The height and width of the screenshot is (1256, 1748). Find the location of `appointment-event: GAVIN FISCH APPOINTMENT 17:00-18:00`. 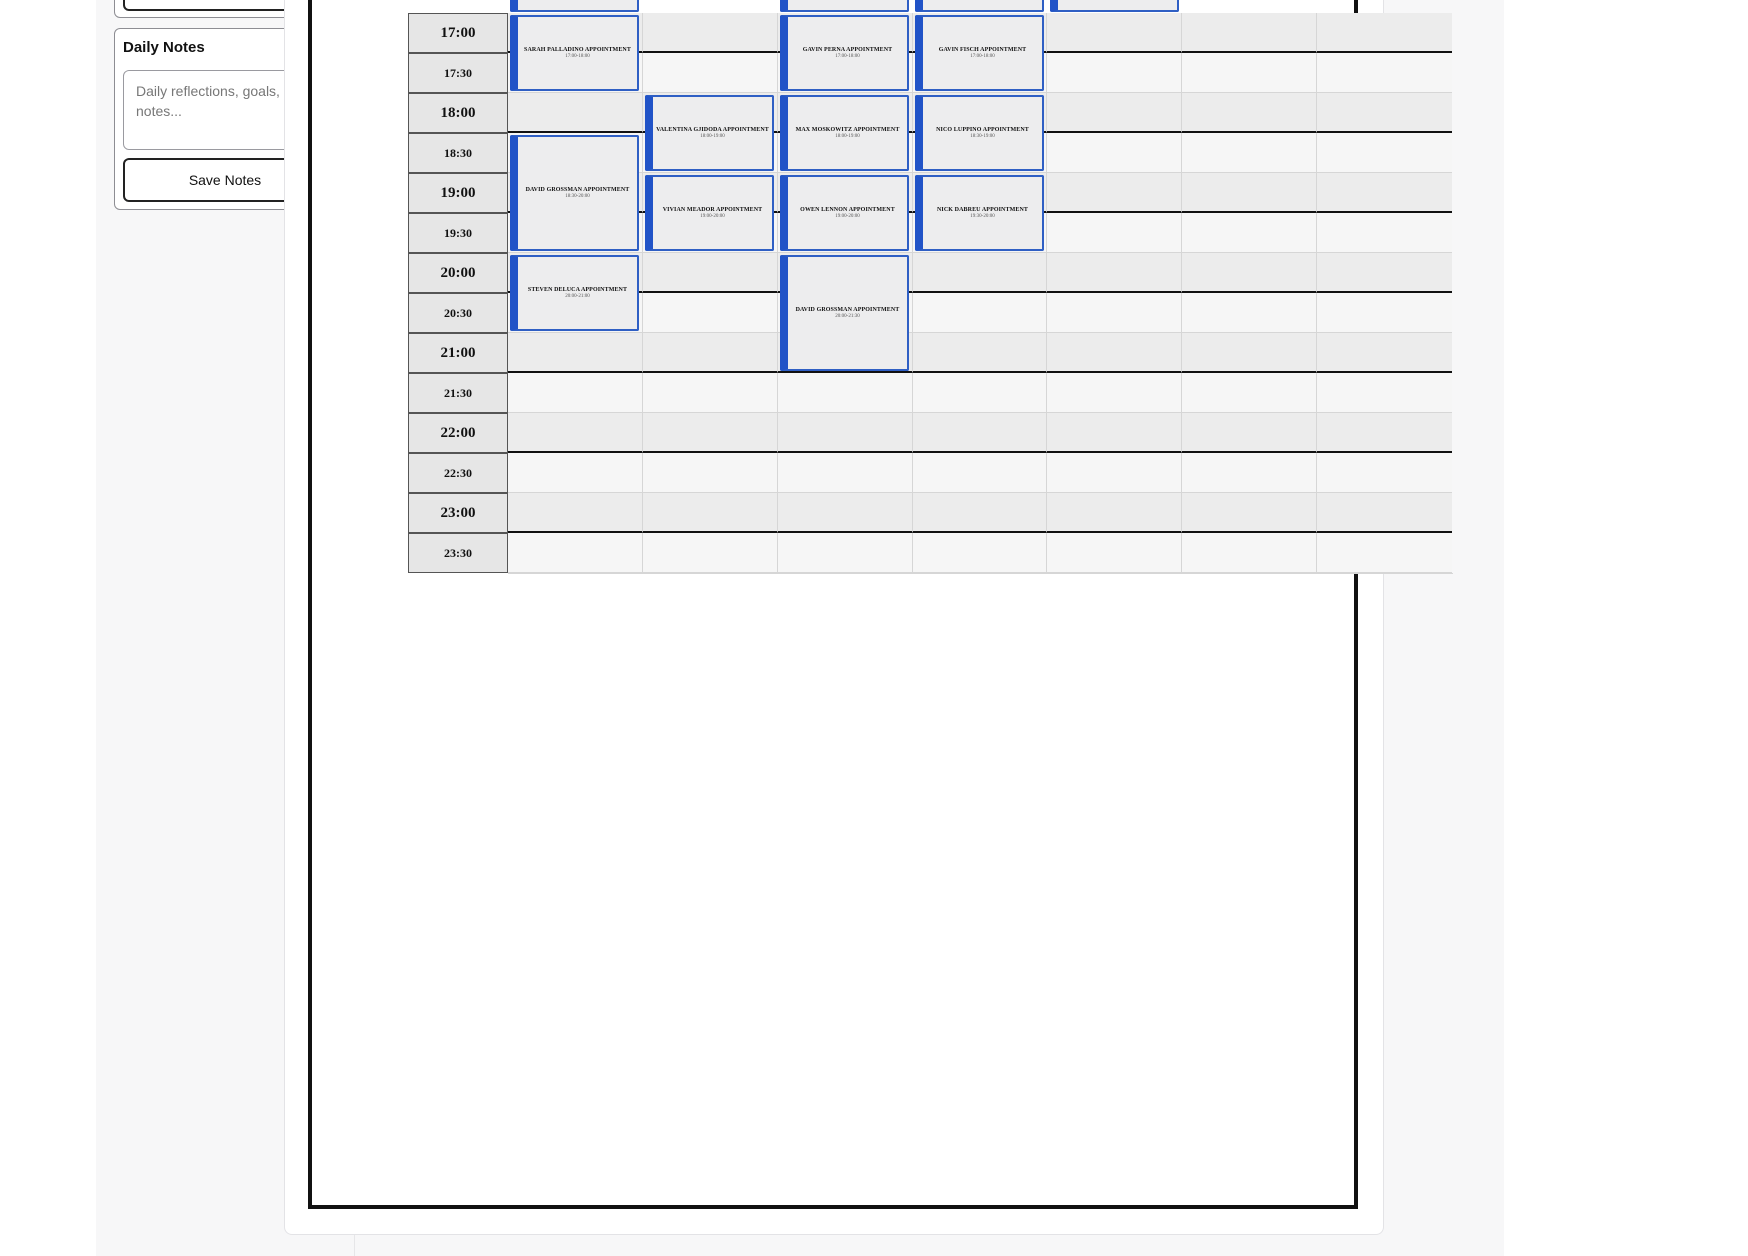

appointment-event: GAVIN FISCH APPOINTMENT 17:00-18:00 is located at coordinates (979, 53).